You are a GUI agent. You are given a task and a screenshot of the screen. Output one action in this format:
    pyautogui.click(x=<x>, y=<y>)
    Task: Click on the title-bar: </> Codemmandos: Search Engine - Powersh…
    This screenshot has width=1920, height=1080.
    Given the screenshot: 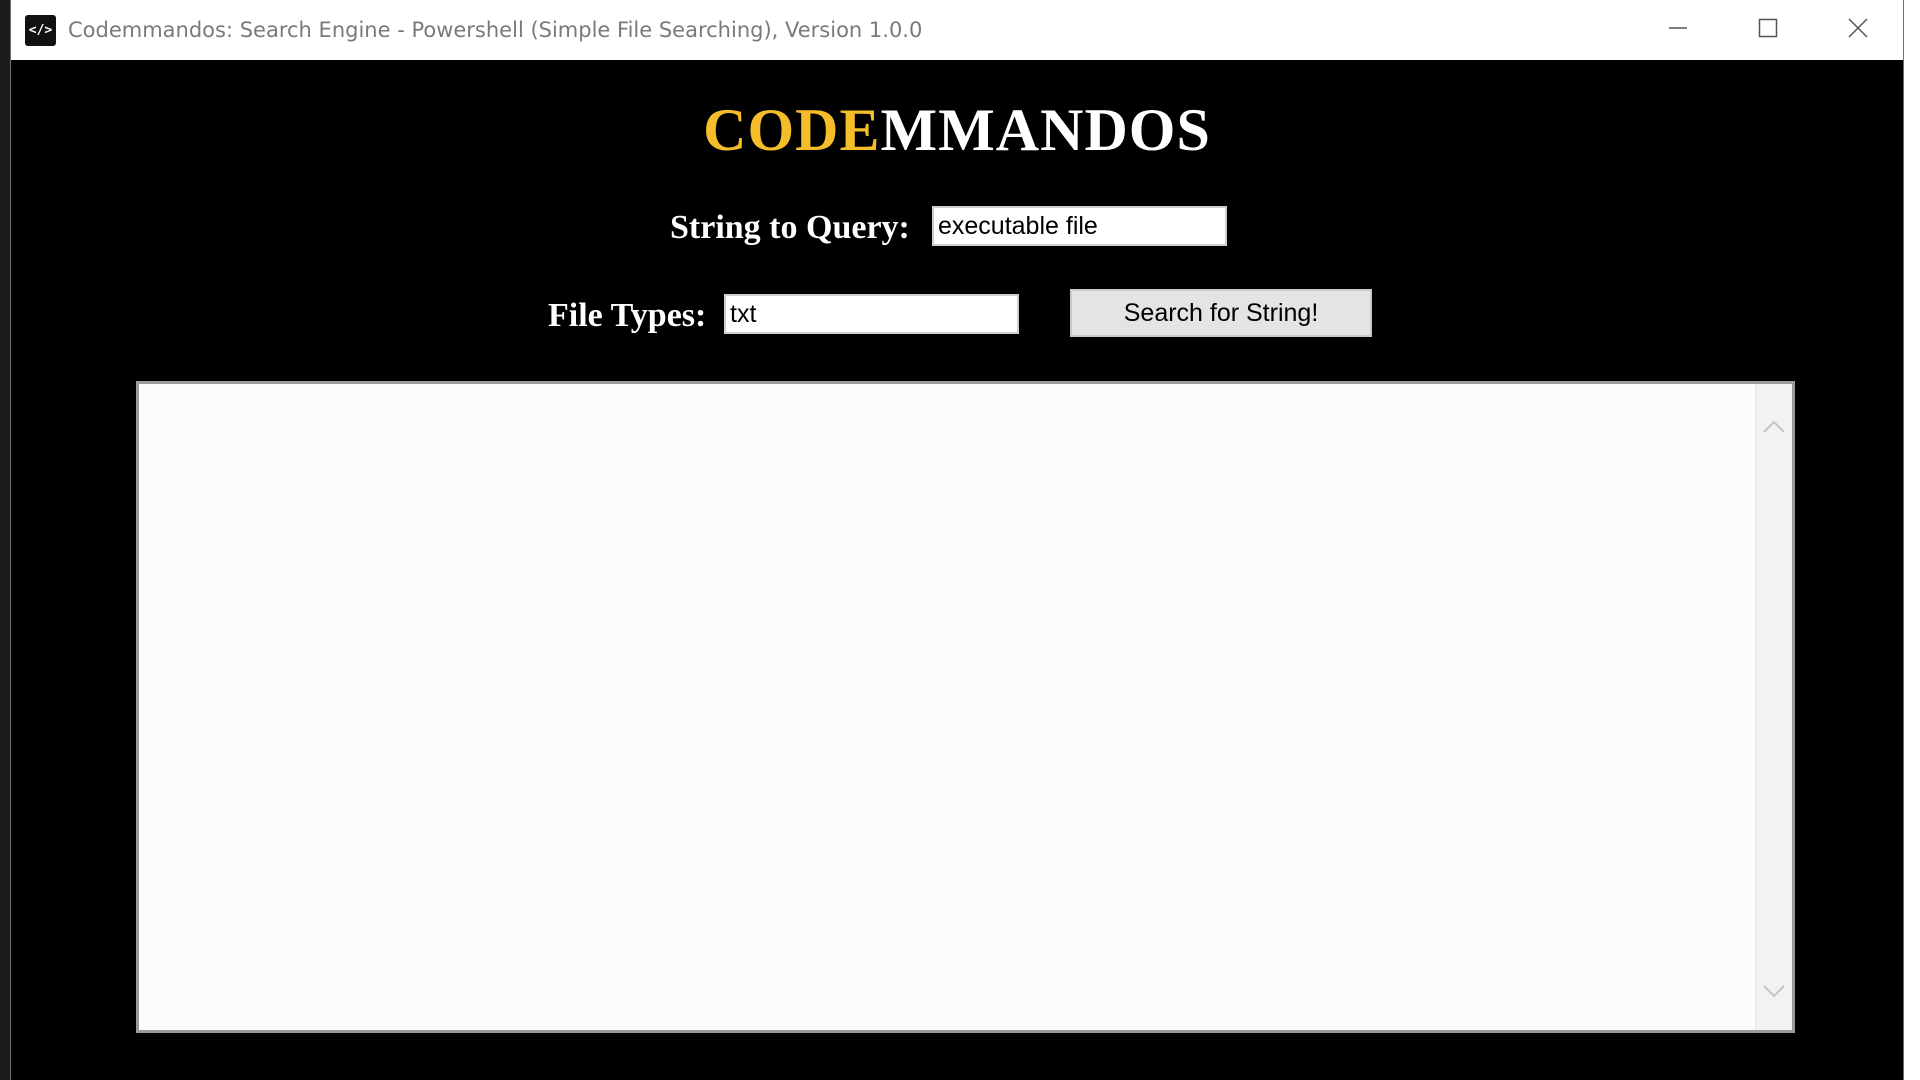 What is the action you would take?
    pyautogui.click(x=957, y=30)
    